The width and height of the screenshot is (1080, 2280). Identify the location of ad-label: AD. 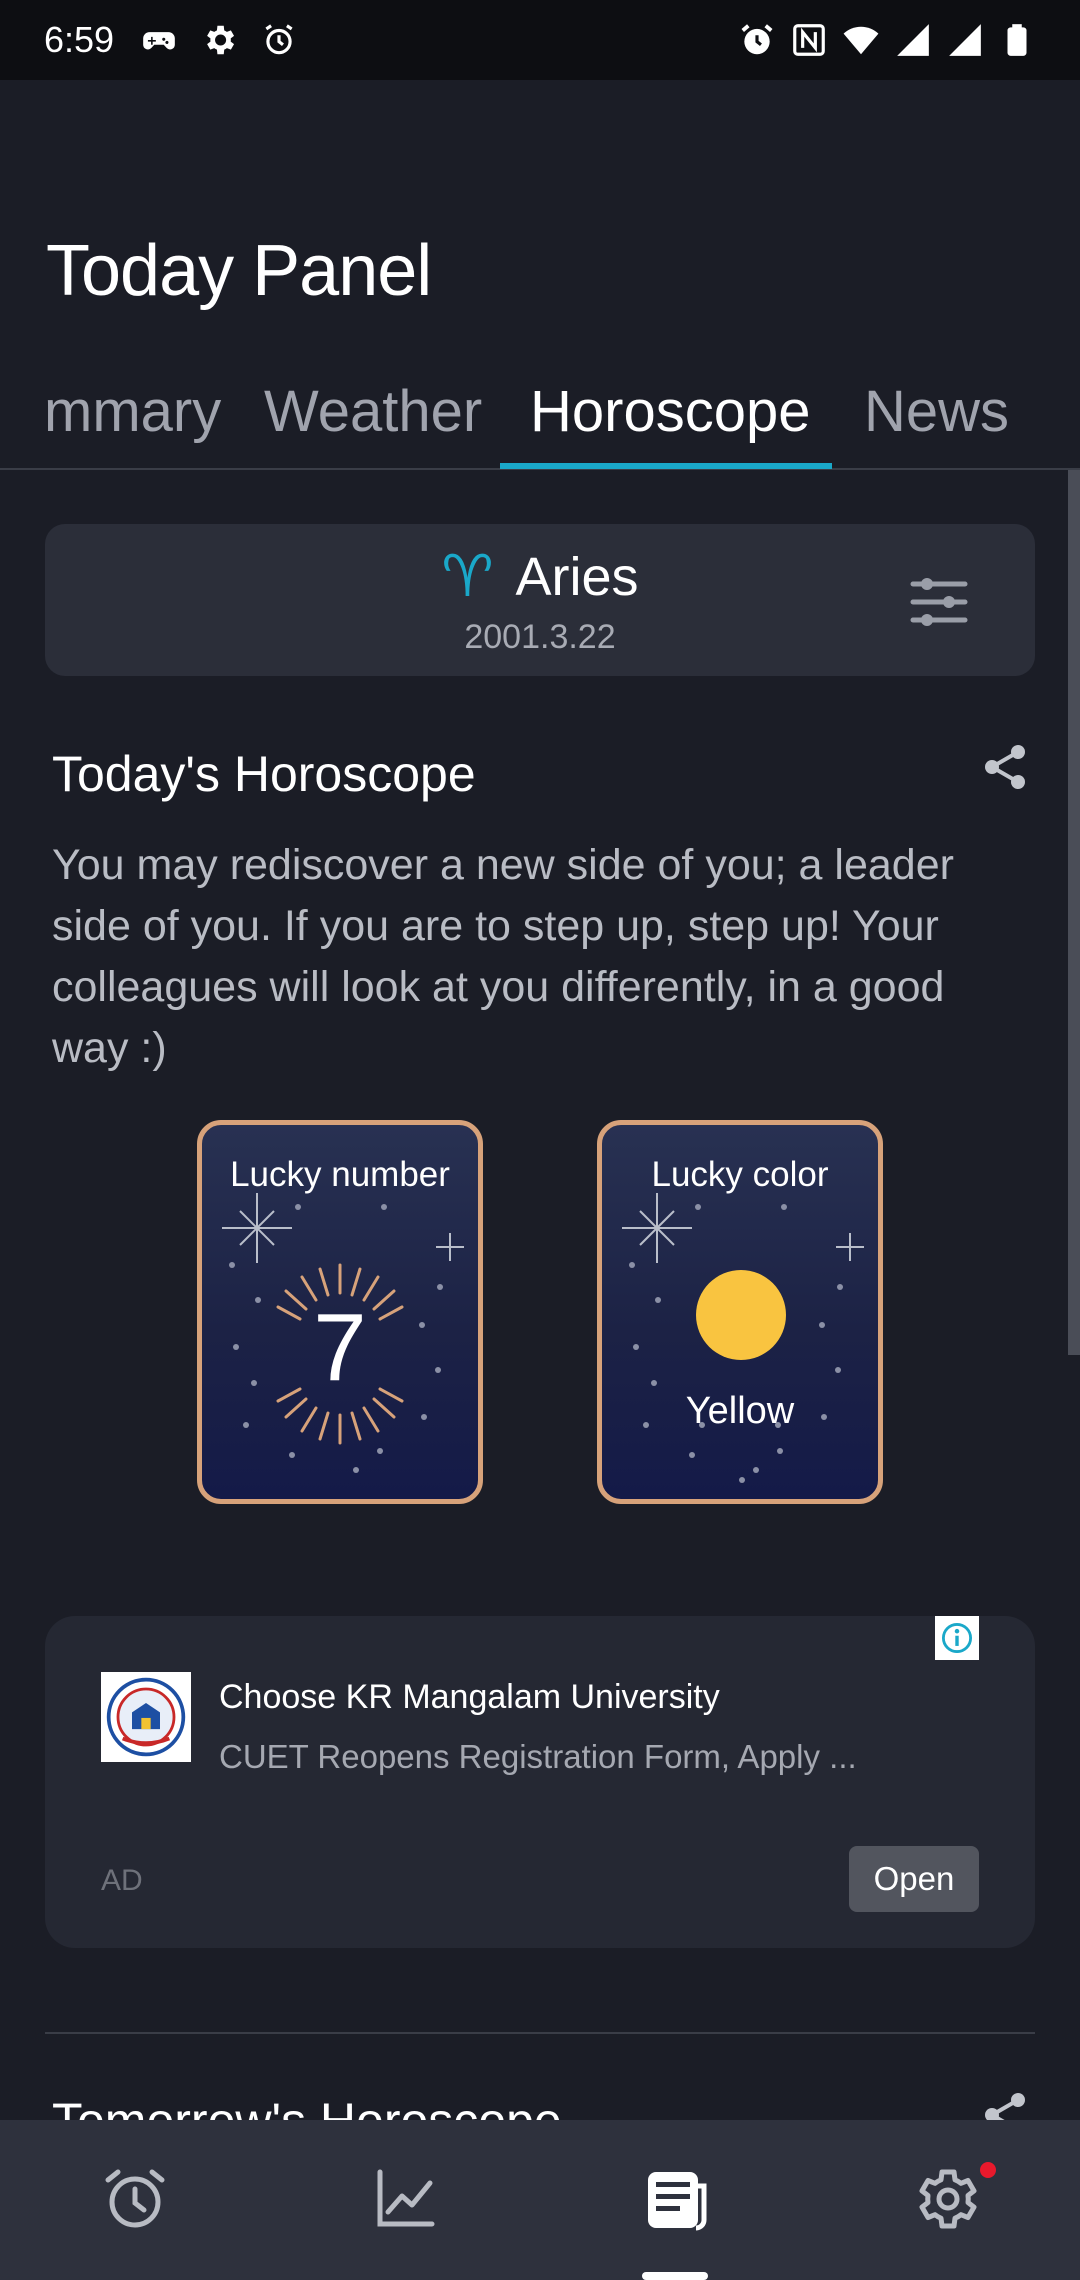
(122, 1880).